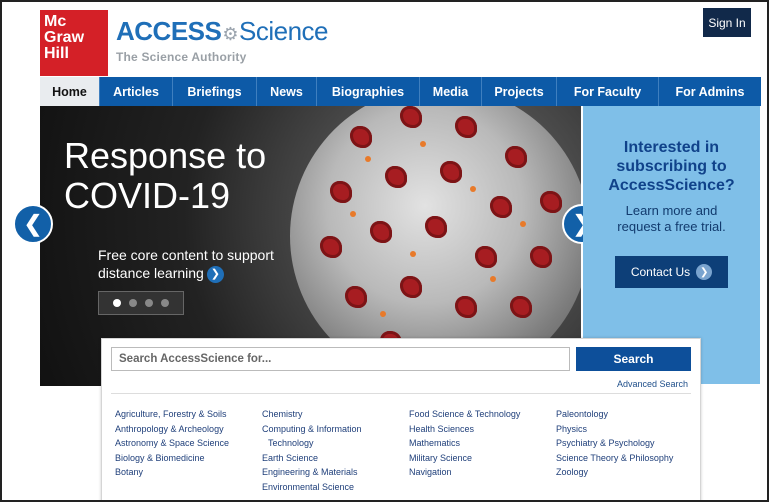 The height and width of the screenshot is (502, 769). I want to click on nav-projects: Projects, so click(519, 91).